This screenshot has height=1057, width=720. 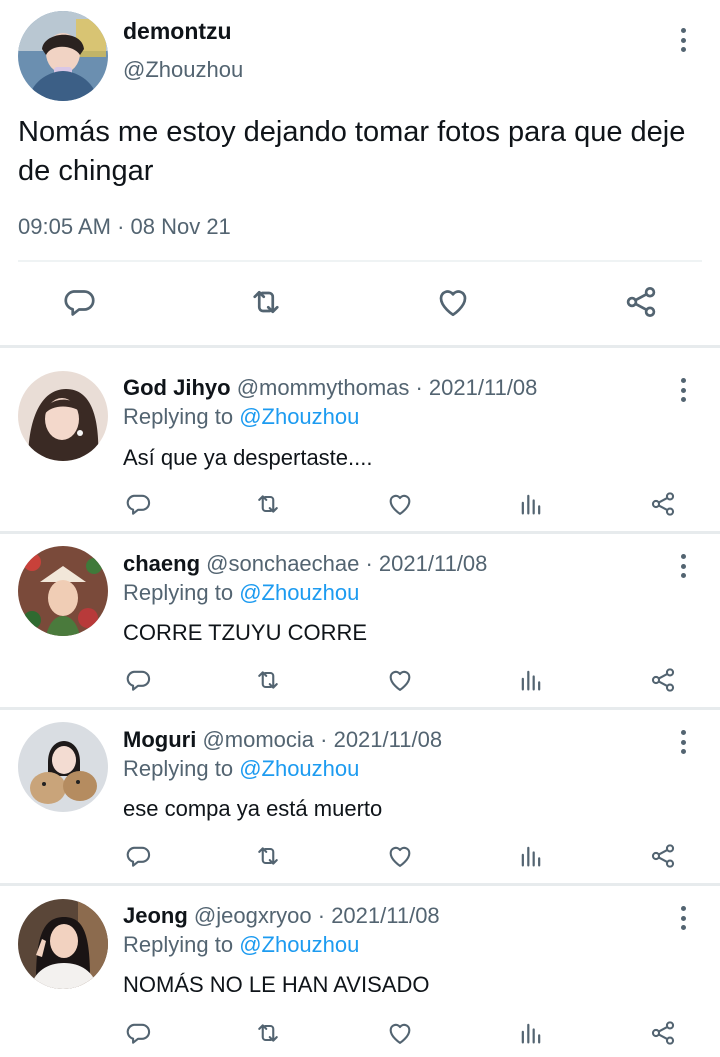 I want to click on reply-text: NOMÁS NO LE HAN AVISADO, so click(x=276, y=984).